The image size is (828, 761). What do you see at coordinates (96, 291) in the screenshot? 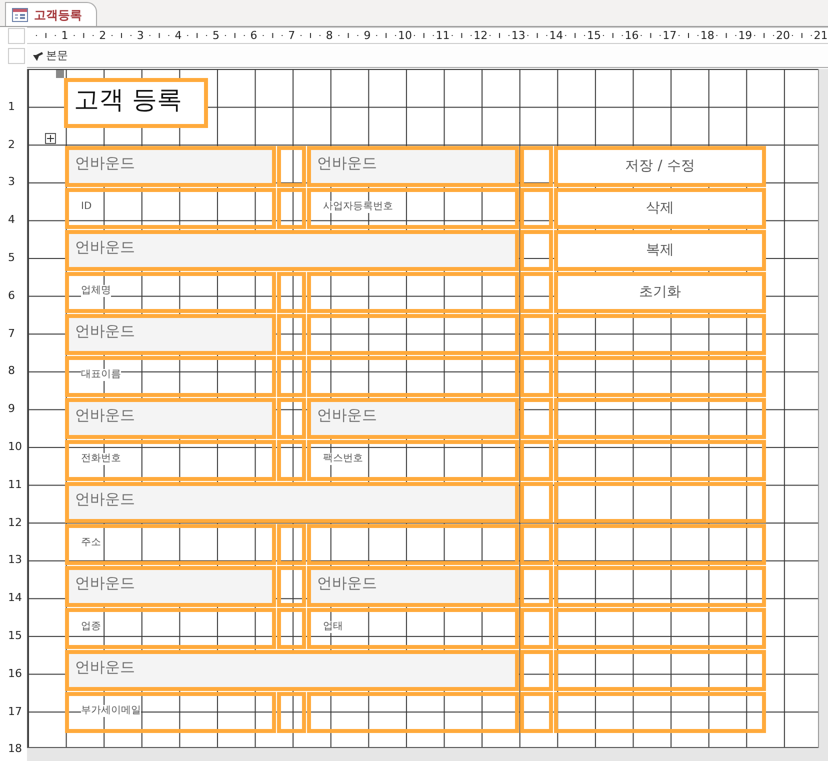
I see `field-label: 업체명` at bounding box center [96, 291].